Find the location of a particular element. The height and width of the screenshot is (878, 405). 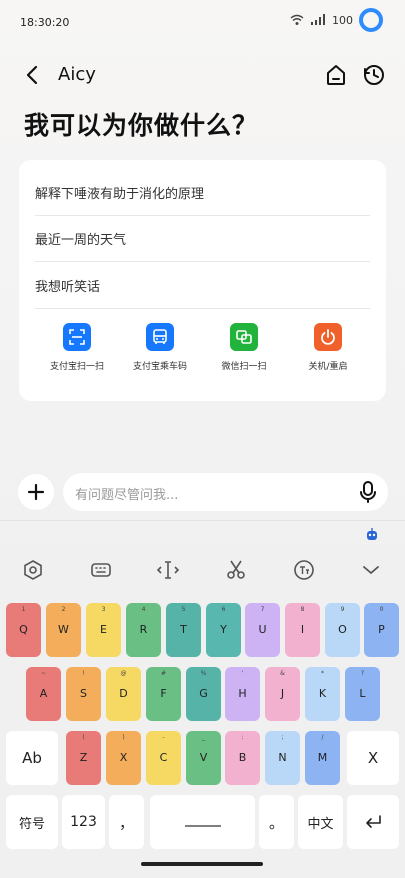

key-s: ! S is located at coordinates (83, 694).